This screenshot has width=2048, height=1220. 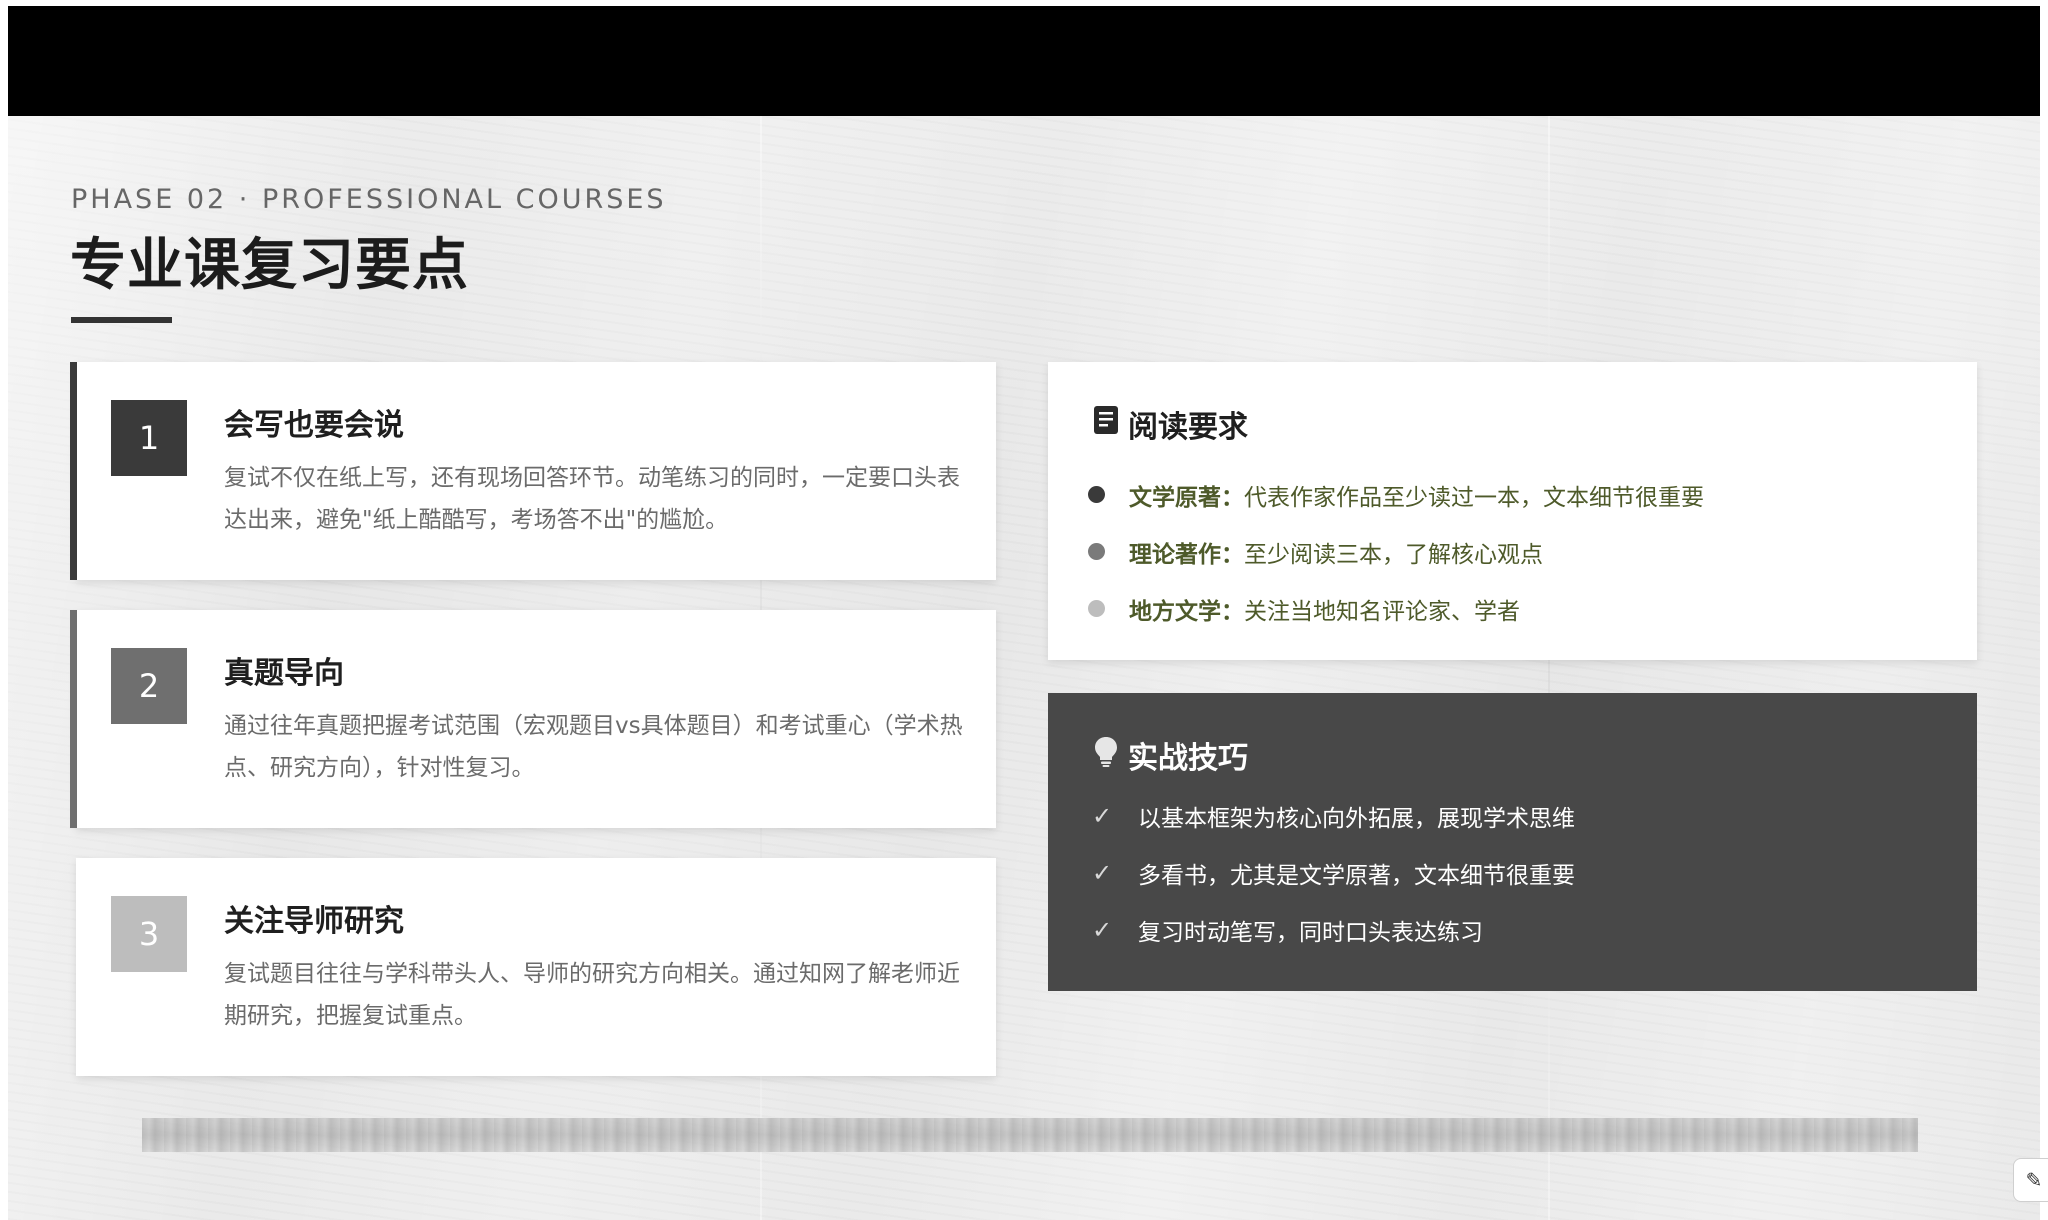 What do you see at coordinates (1186, 611) in the screenshot?
I see `item-label: 地方文学：` at bounding box center [1186, 611].